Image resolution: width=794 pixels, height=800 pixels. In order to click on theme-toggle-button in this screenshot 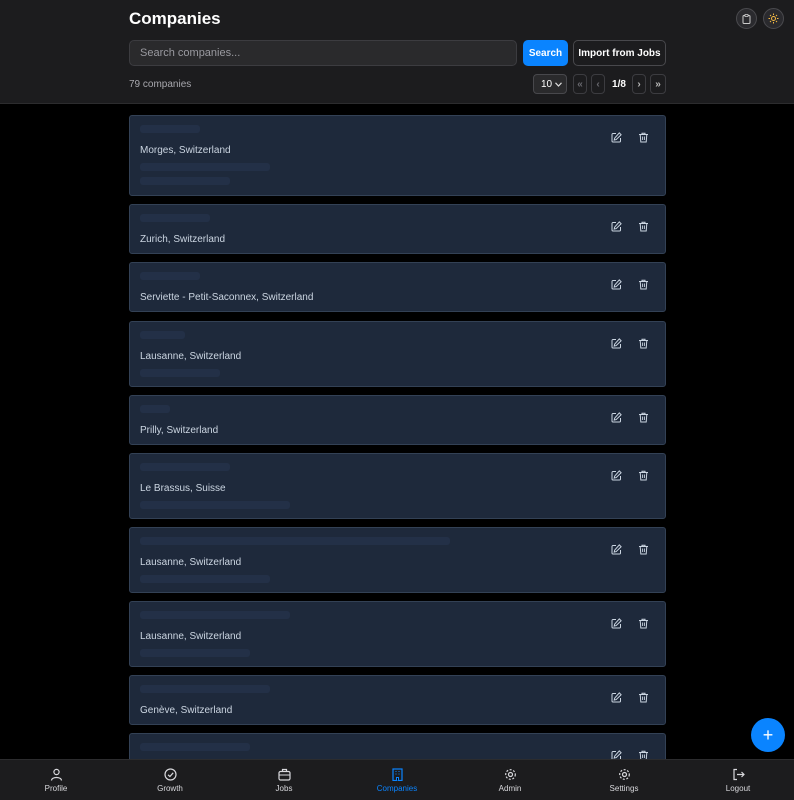, I will do `click(773, 18)`.